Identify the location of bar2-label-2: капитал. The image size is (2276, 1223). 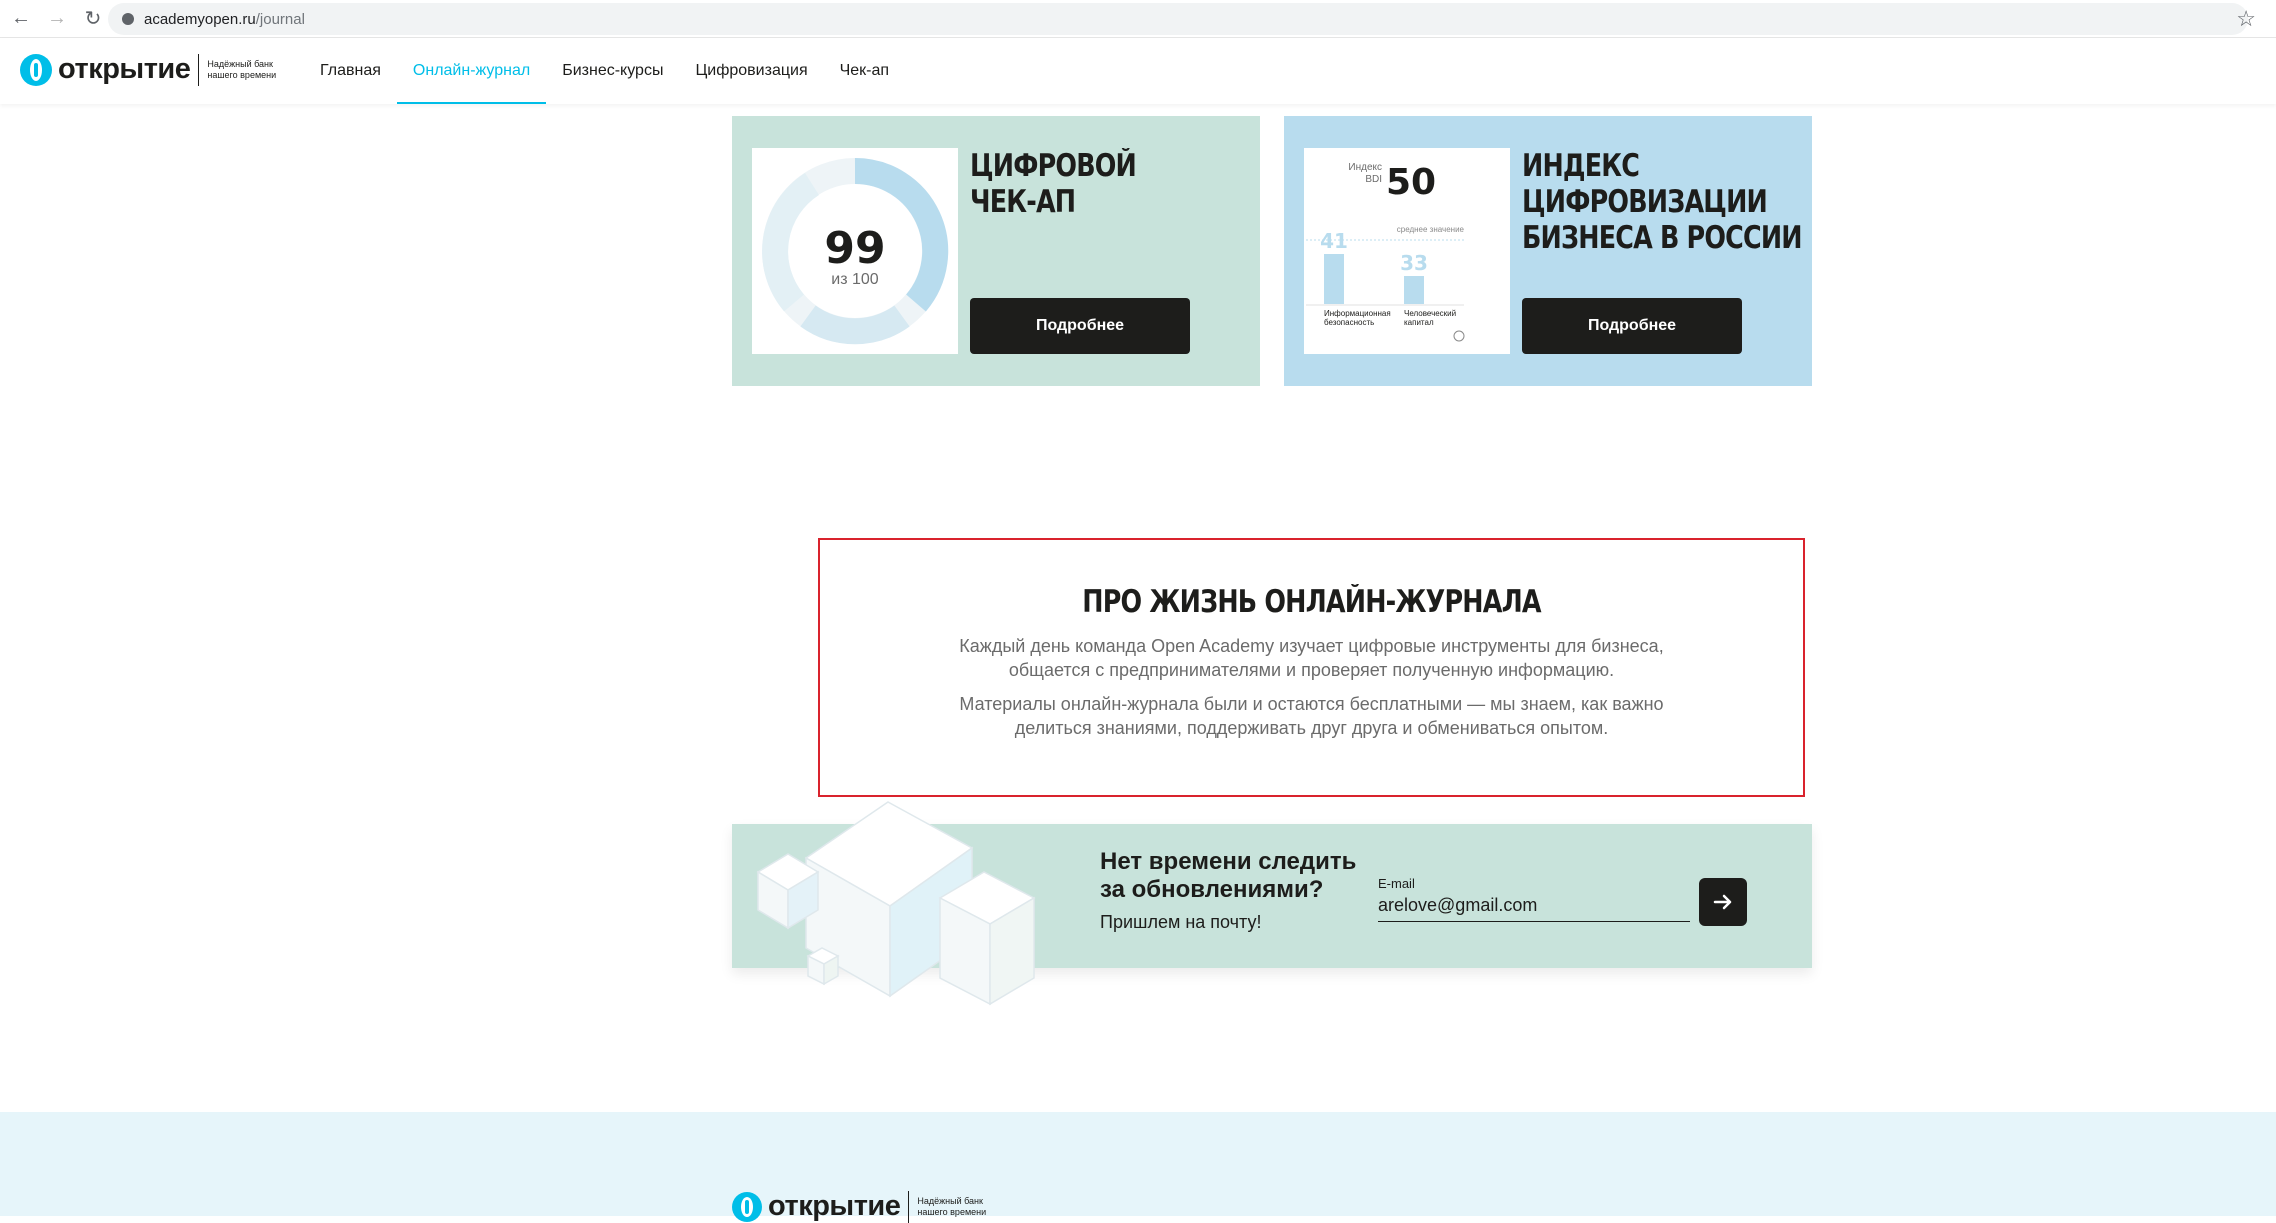
(1419, 322).